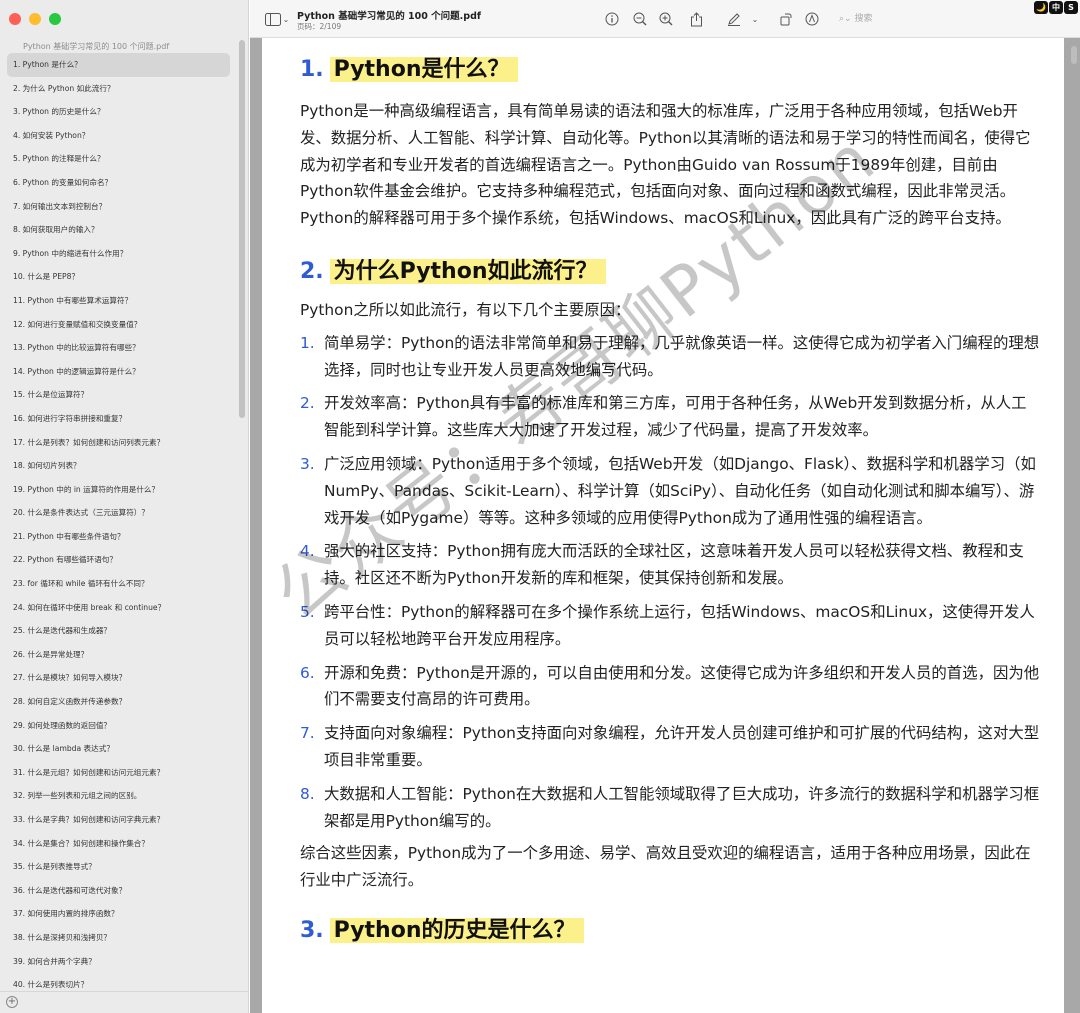 This screenshot has height=1013, width=1080. I want to click on outline-item: 38. 什么是深拷贝和浅拷贝？, so click(118, 938).